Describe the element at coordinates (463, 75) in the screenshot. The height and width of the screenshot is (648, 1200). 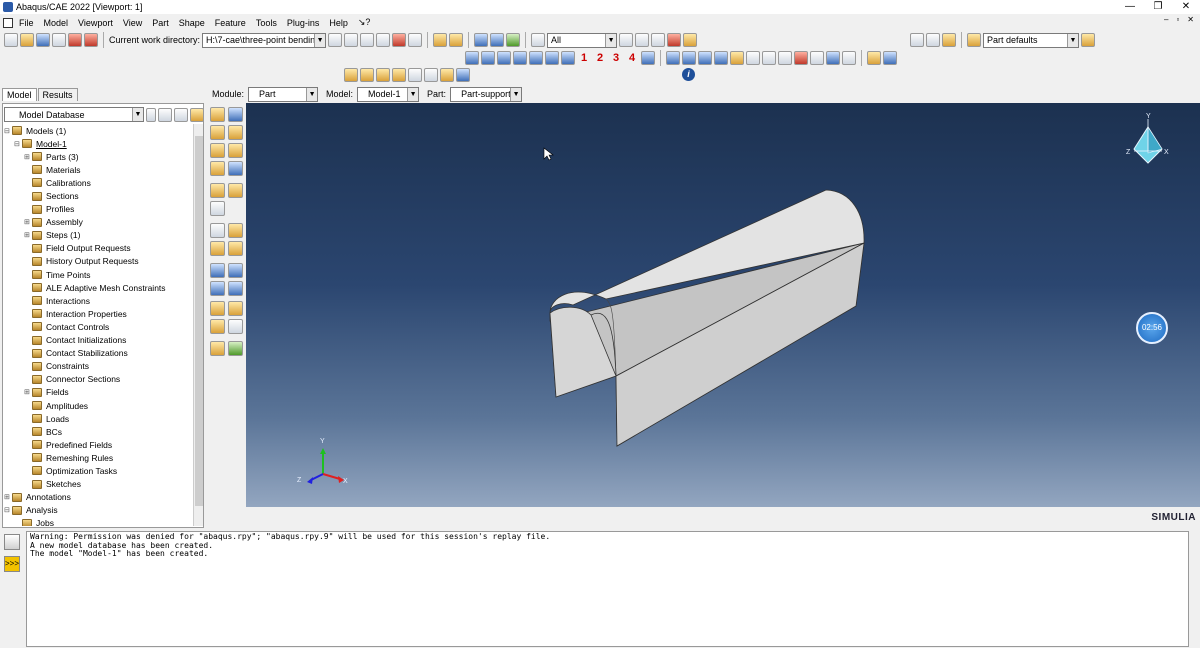
I see `feature-manager-icon` at that location.